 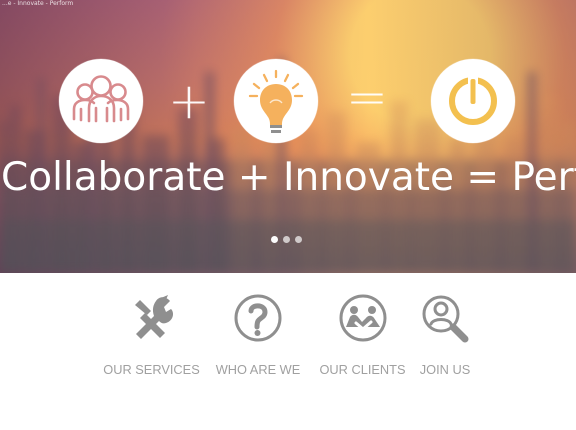 What do you see at coordinates (153, 317) in the screenshot?
I see `tools-icon` at bounding box center [153, 317].